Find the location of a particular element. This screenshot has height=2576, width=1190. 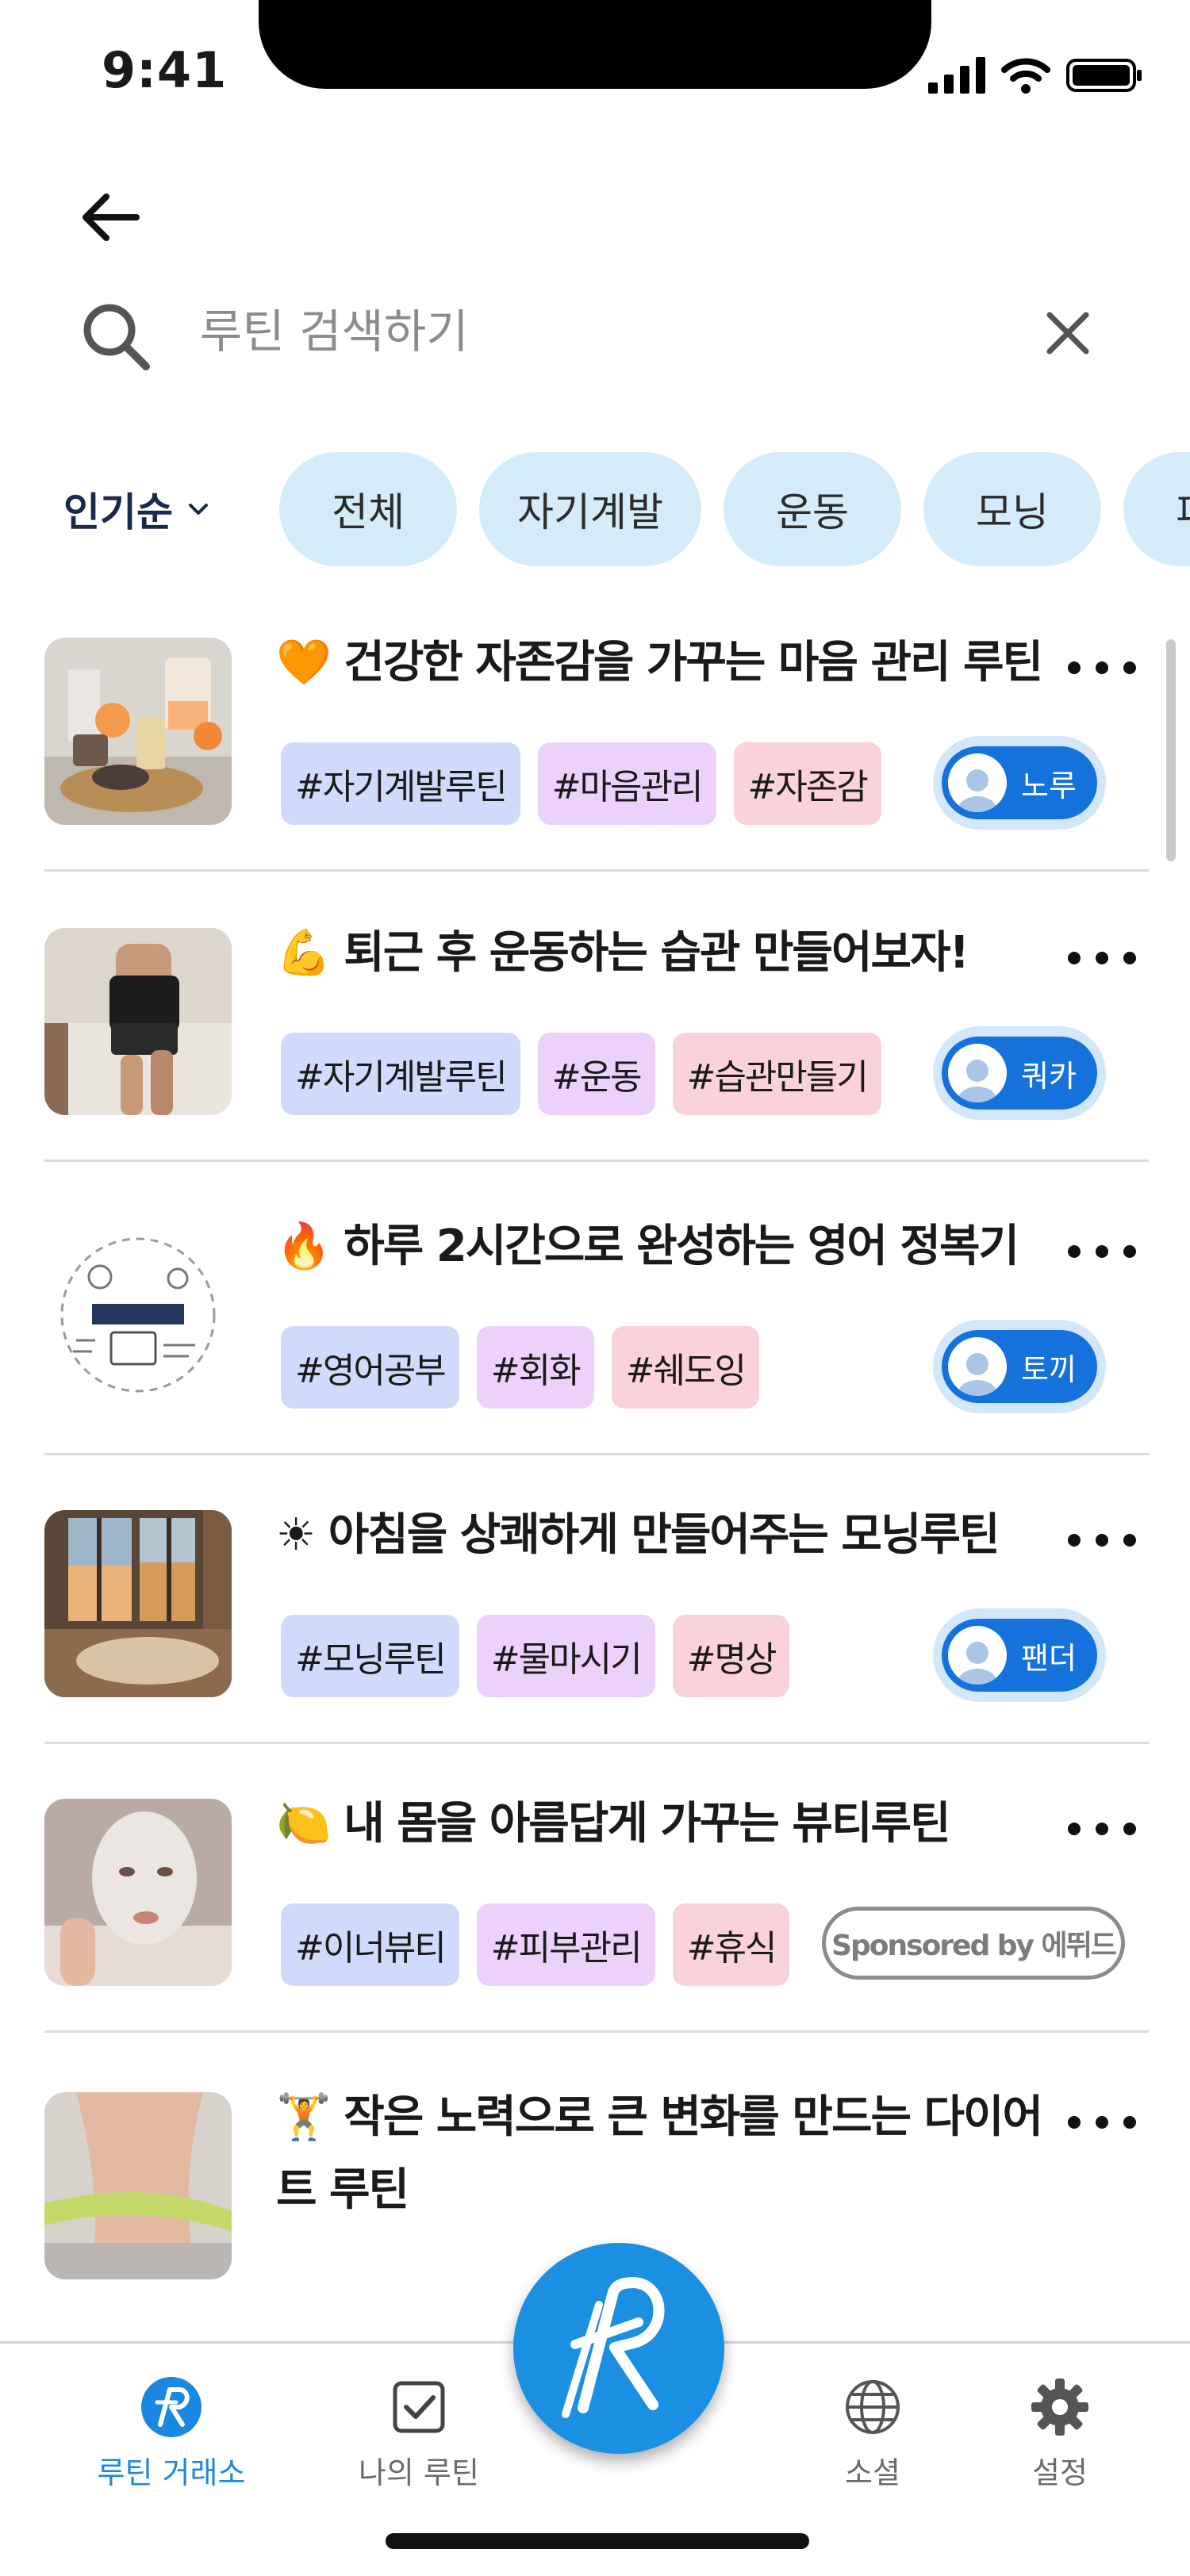

tag: #마음관리 is located at coordinates (626, 784).